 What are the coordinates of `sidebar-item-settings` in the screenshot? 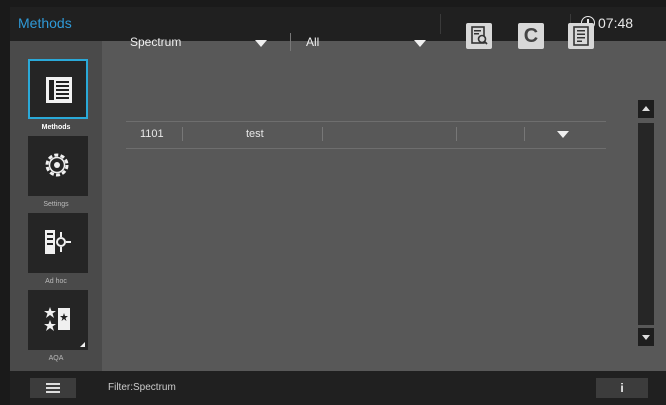 It's located at (58, 166).